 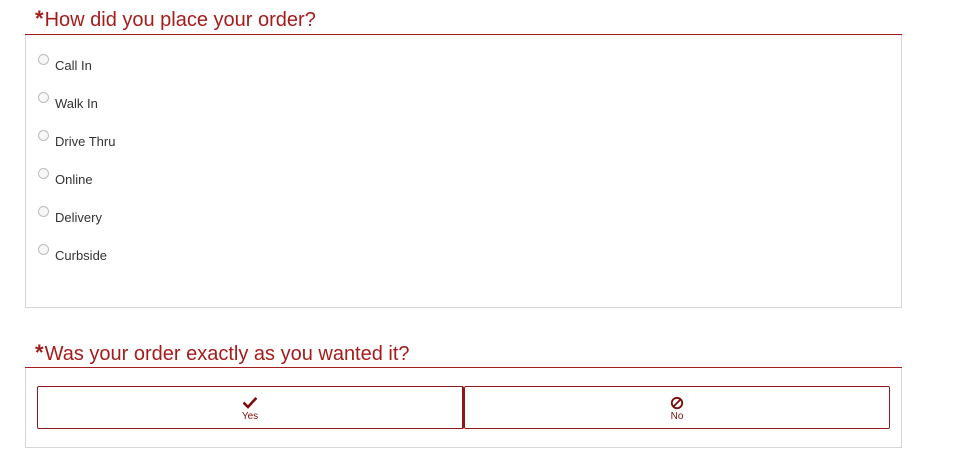 I want to click on yes-button: Yes, so click(x=250, y=407).